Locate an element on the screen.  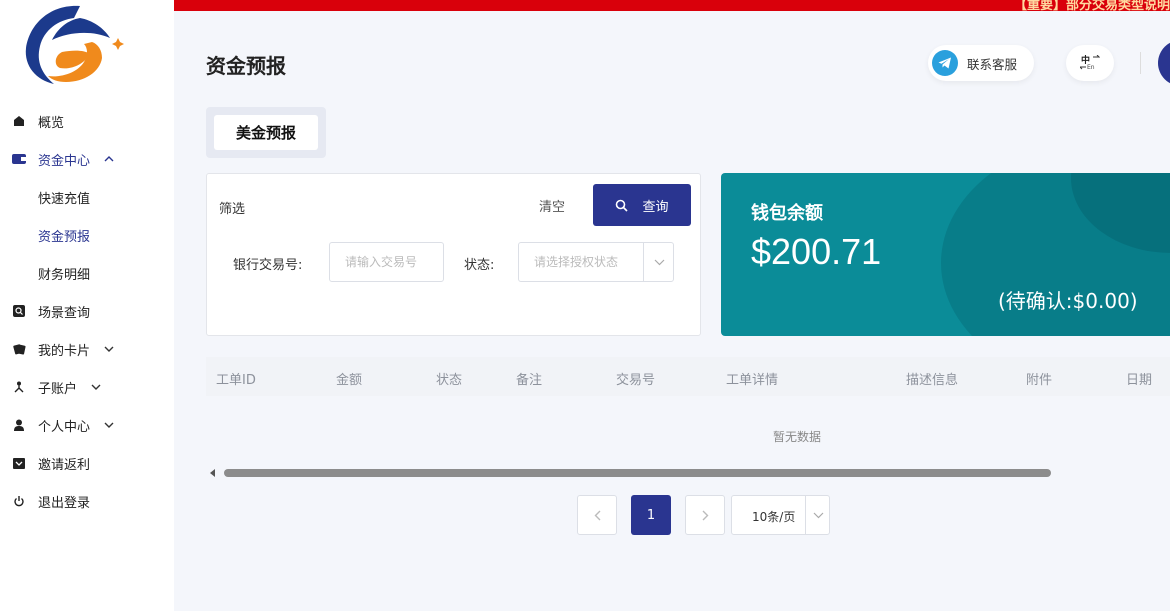
query-button: 查询 is located at coordinates (642, 205).